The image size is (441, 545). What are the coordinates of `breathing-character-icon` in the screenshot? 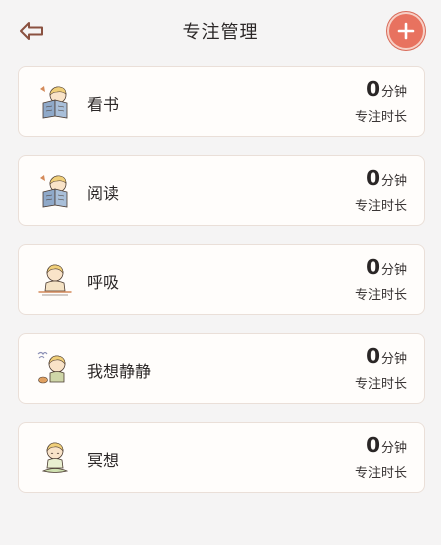 It's located at (55, 280).